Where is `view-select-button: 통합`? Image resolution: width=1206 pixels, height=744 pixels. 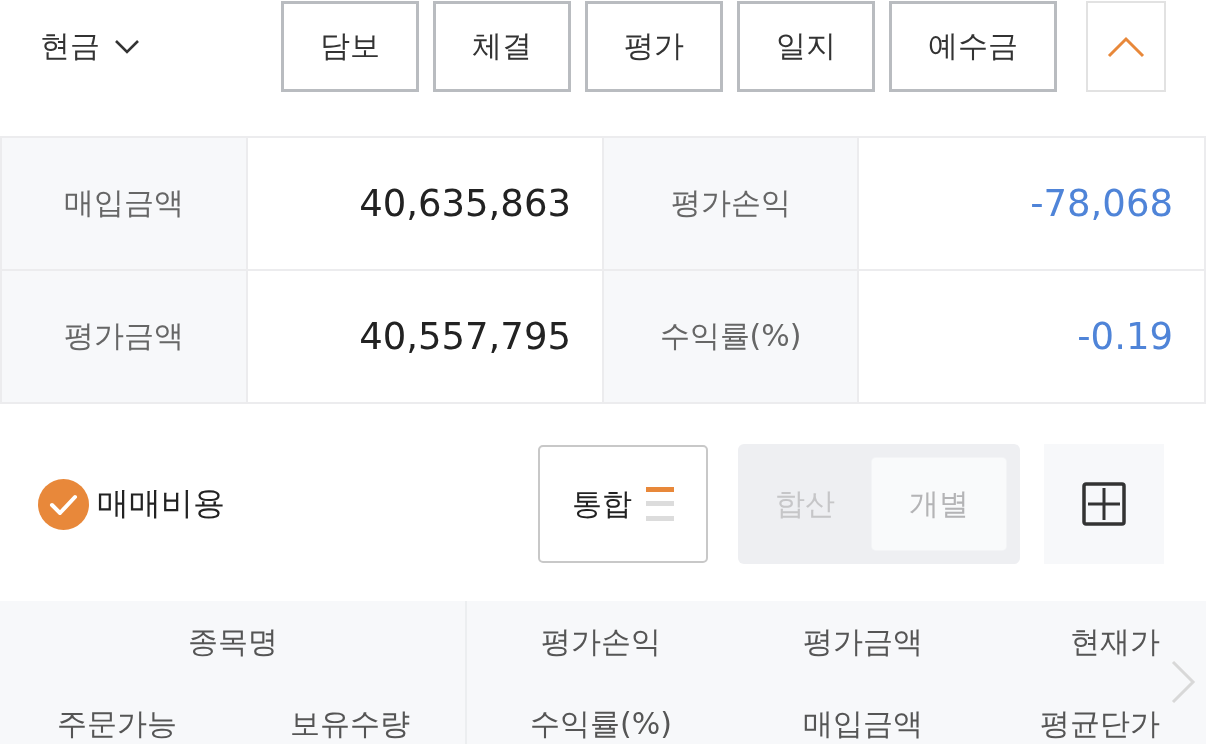 view-select-button: 통합 is located at coordinates (623, 504).